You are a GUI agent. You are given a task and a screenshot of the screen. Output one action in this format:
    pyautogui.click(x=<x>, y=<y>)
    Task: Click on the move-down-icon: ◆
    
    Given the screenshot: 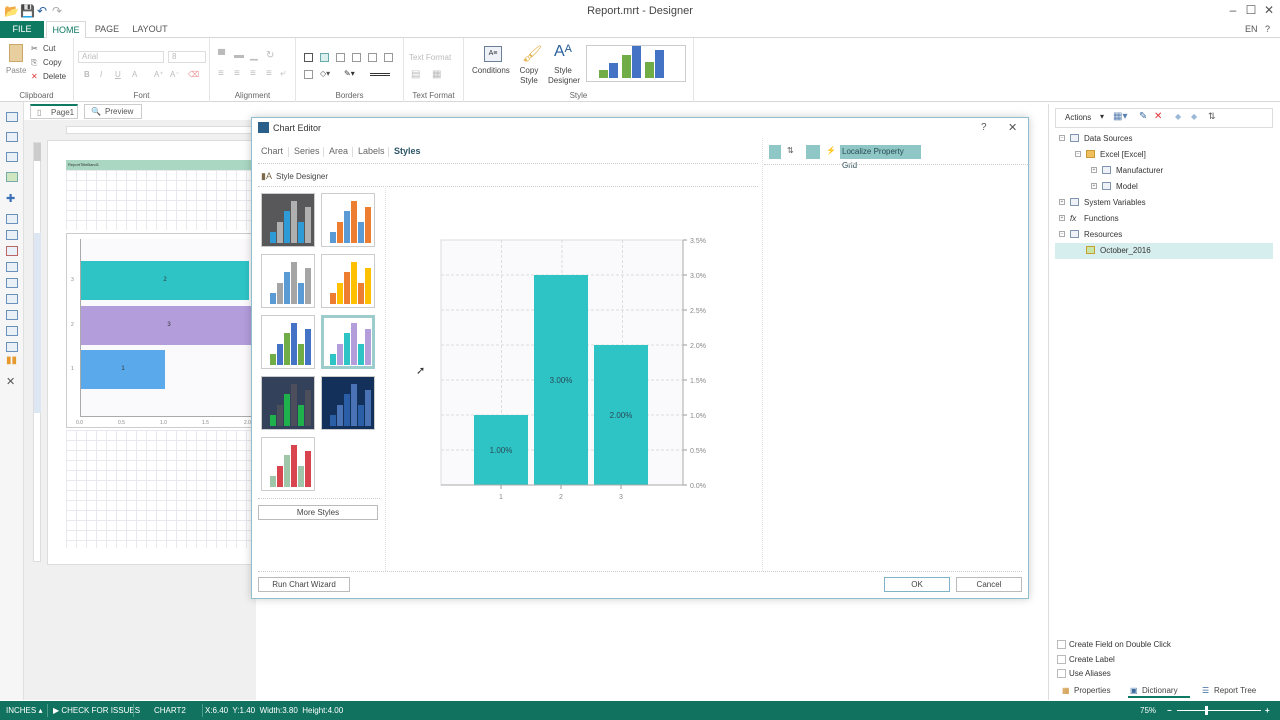 What is the action you would take?
    pyautogui.click(x=1194, y=116)
    